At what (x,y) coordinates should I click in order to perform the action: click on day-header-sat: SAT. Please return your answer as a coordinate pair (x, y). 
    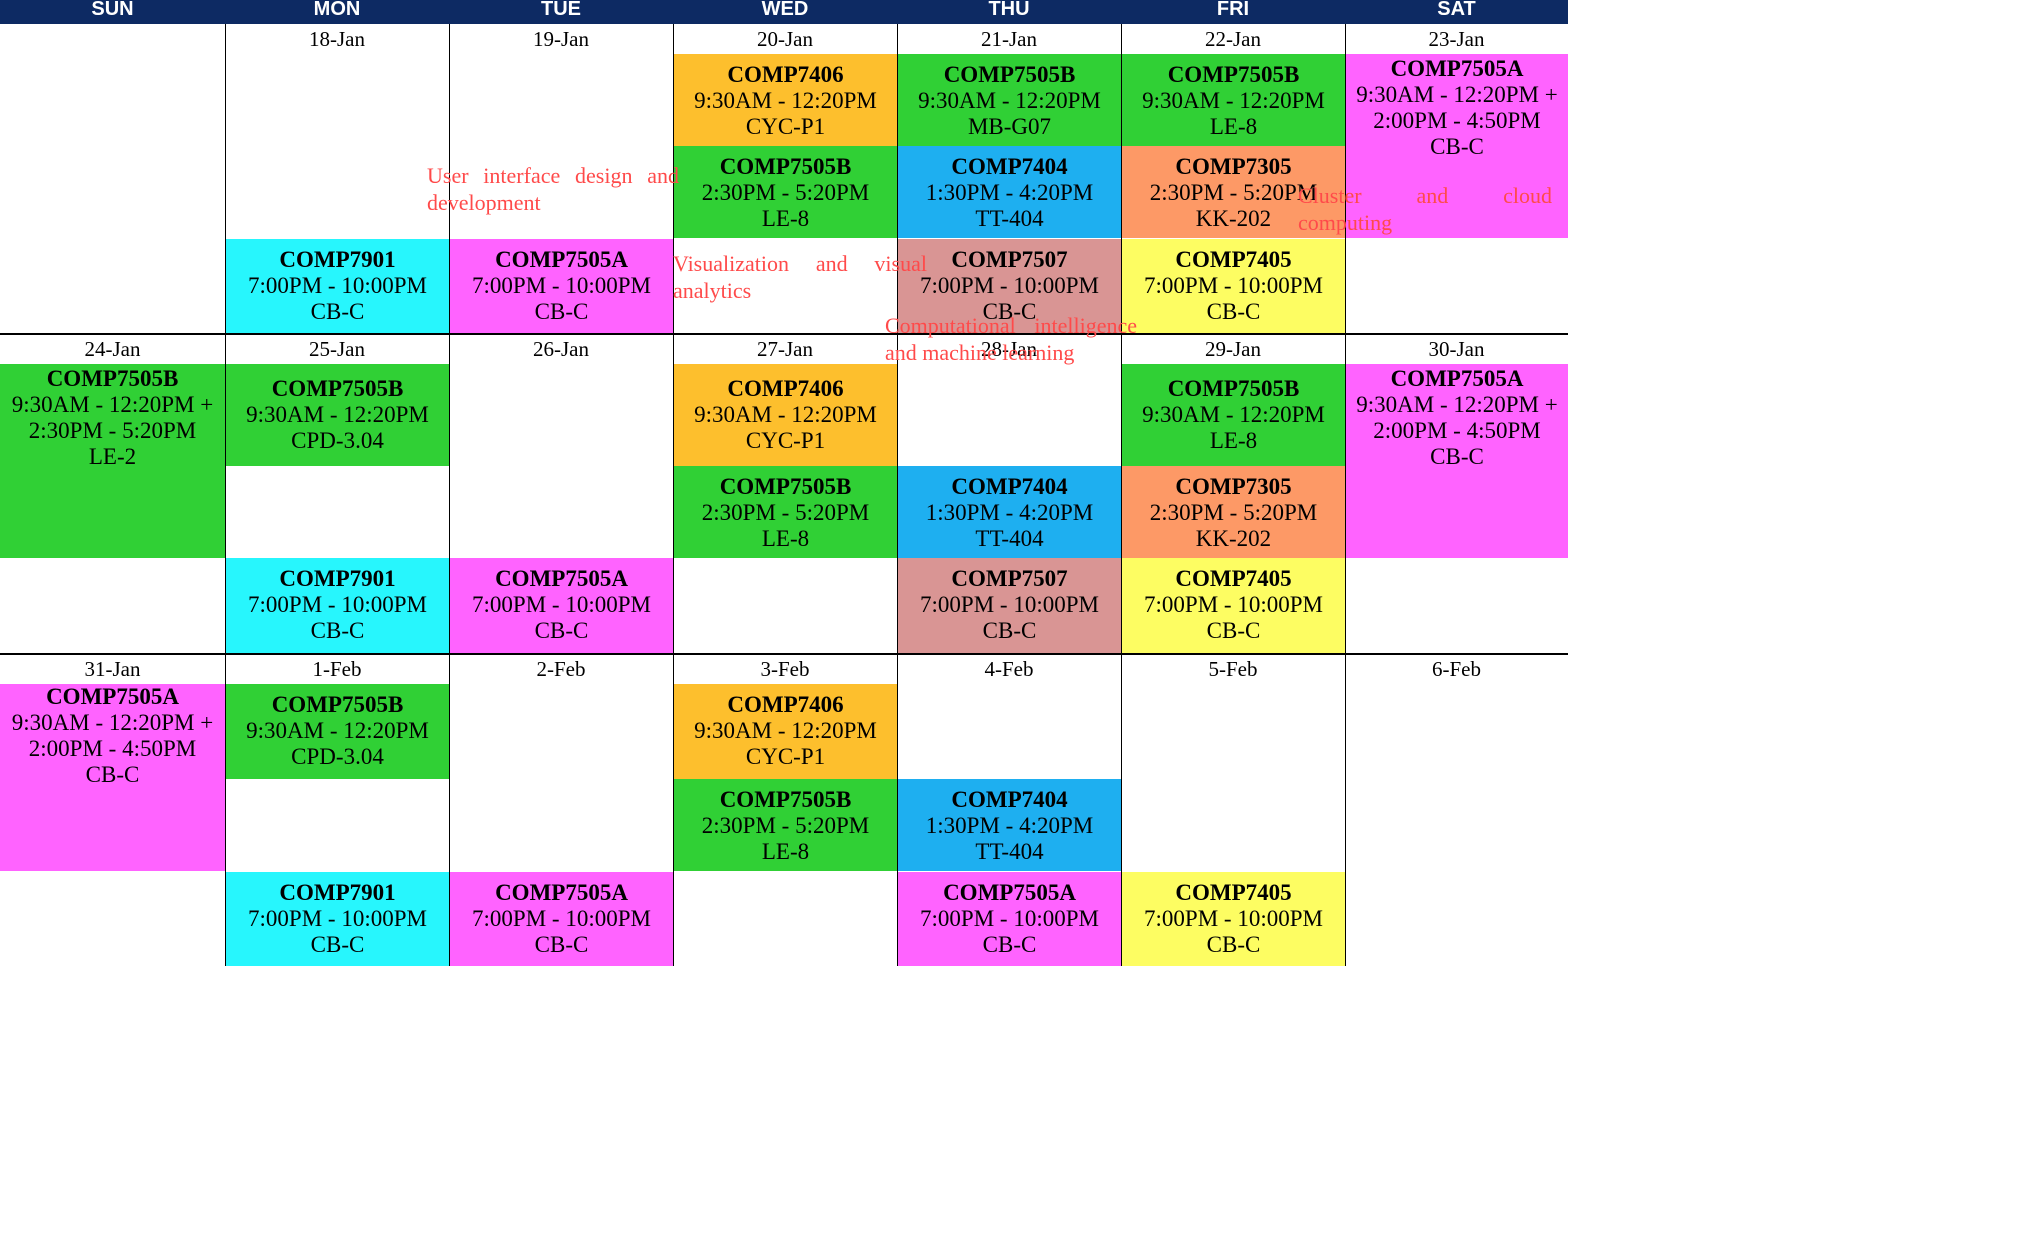
    Looking at the image, I should click on (1456, 12).